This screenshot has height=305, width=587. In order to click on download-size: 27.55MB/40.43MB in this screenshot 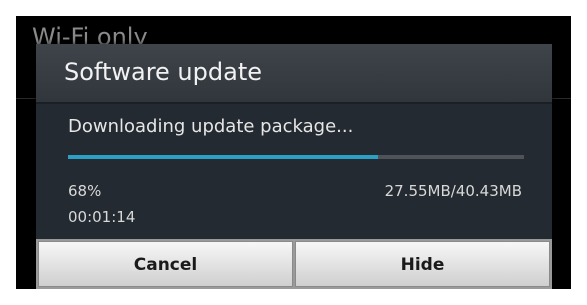, I will do `click(453, 191)`.